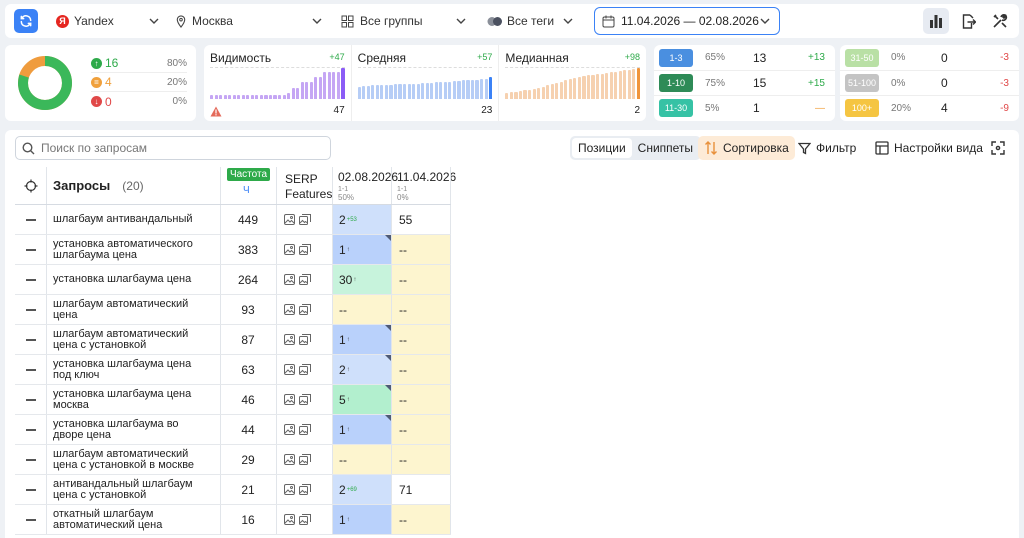 This screenshot has height=538, width=1024. I want to click on query-text: откатный шлагбаум автоматический цена, so click(135, 519).